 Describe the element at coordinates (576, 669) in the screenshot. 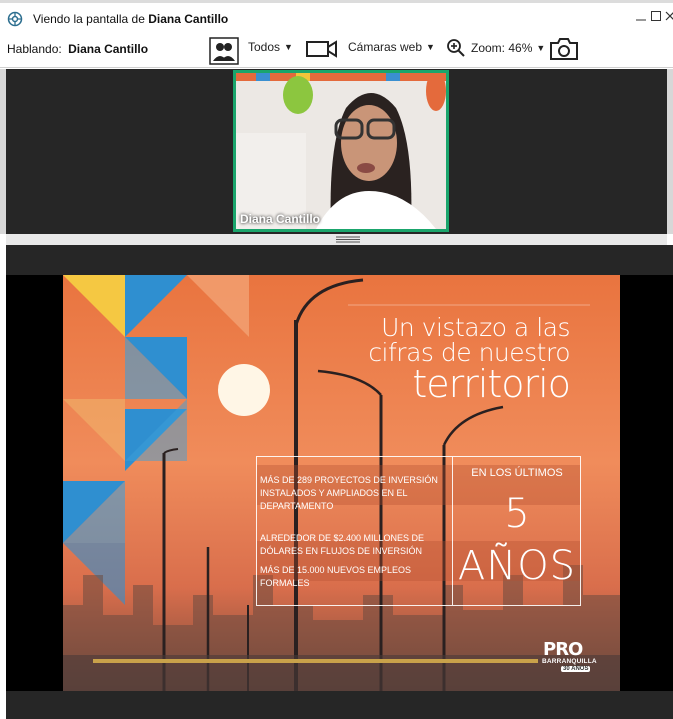

I see `logo-years-badge: 30 AÑOS` at that location.